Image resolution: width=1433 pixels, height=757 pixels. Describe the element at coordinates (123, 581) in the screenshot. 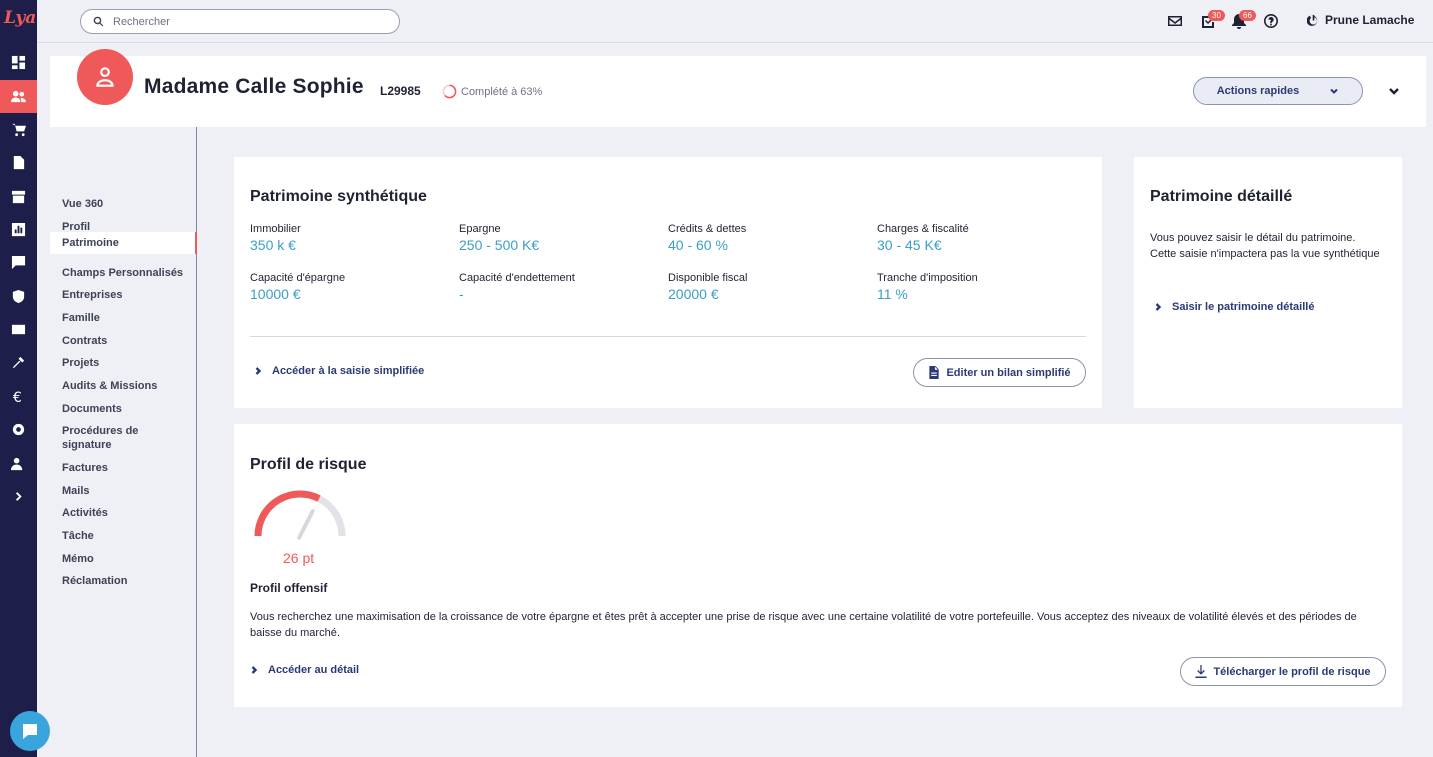

I see `menu-item-reclamation: Réclamation` at that location.